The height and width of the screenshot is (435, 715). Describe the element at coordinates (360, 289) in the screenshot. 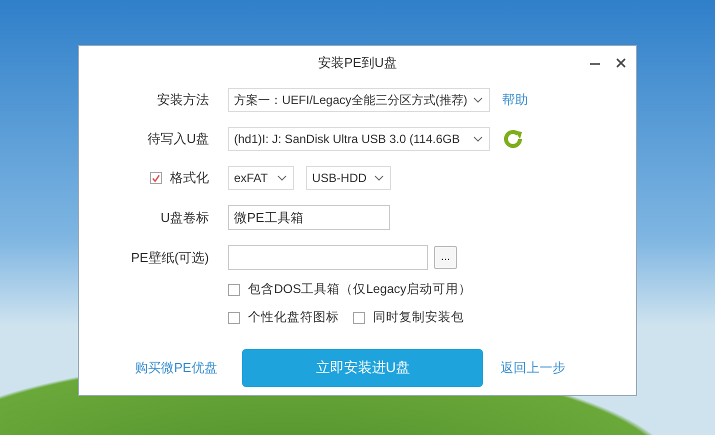

I see `option-label: 包含DOS工具箱（仅Legacy启动可用）` at that location.